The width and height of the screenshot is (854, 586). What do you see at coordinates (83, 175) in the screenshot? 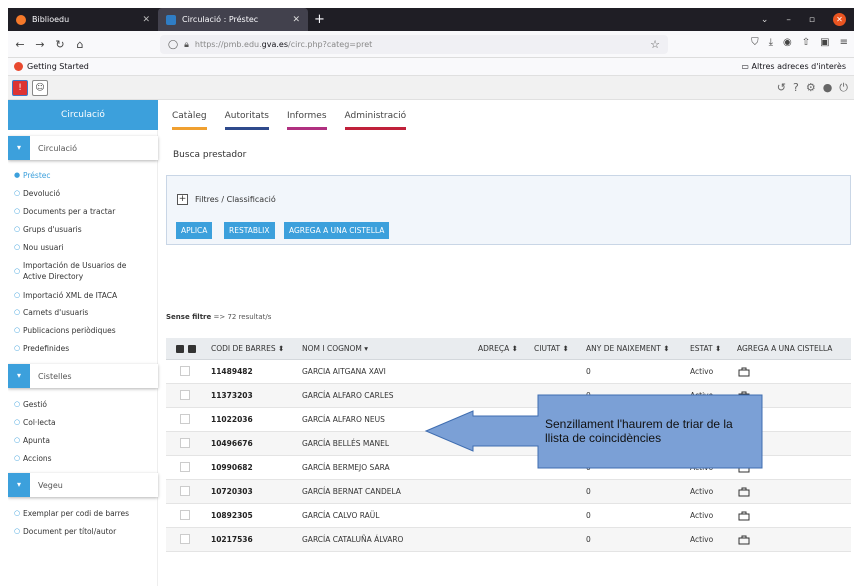
I see `sidebar-item-prestec: ● Préstec` at bounding box center [83, 175].